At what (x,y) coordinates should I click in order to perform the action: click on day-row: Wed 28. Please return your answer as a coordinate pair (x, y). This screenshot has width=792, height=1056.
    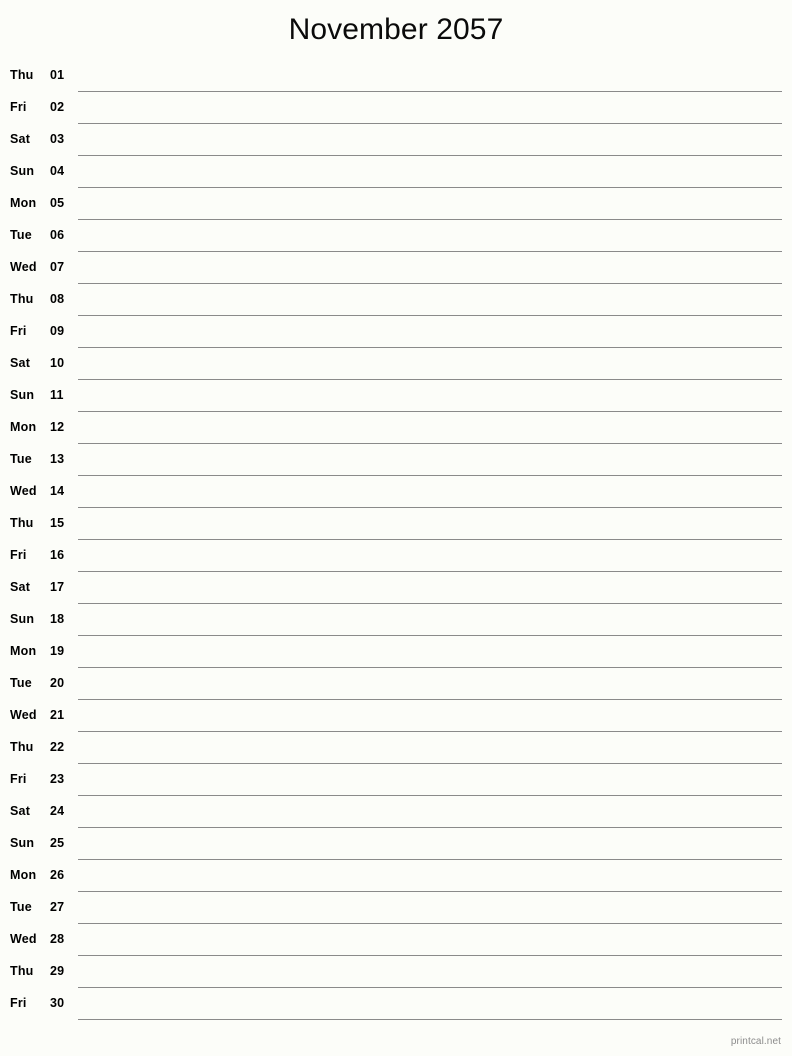
    Looking at the image, I should click on (396, 940).